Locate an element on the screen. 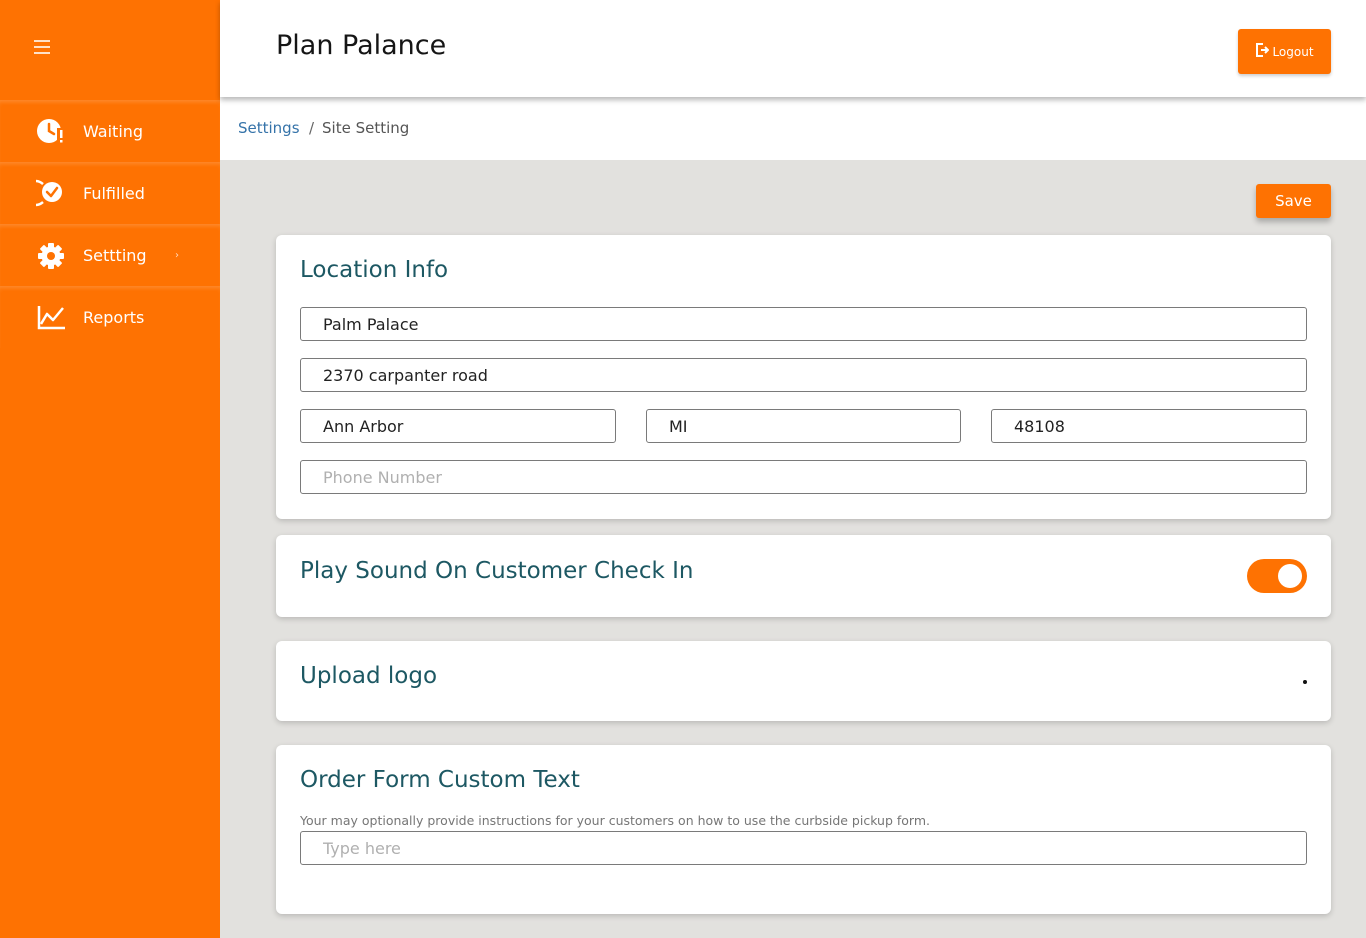 The width and height of the screenshot is (1366, 938). sidebar-item-settings: Settting › is located at coordinates (110, 255).